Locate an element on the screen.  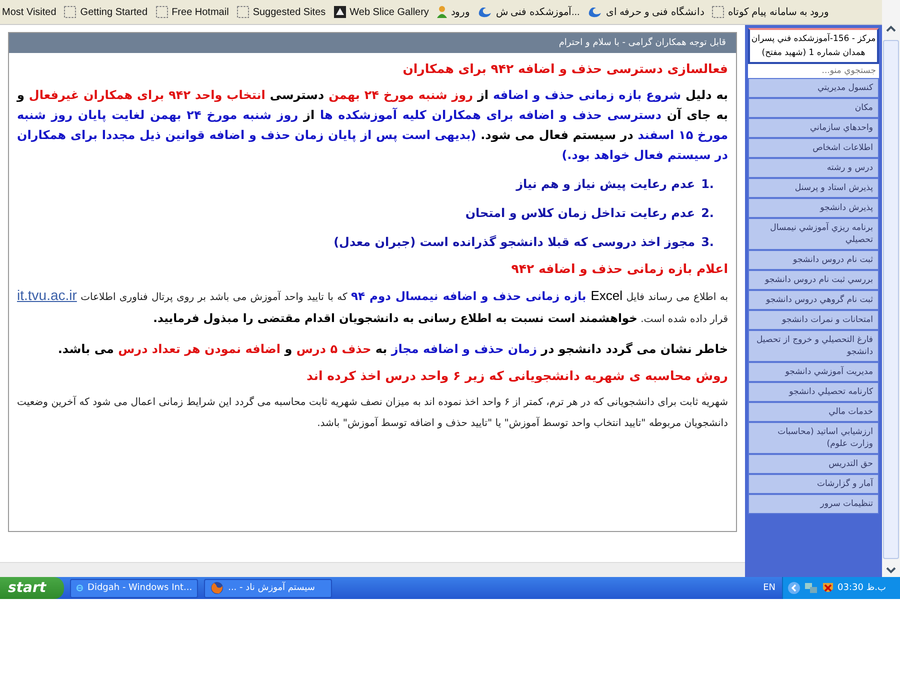
horizontal-scrollbar is located at coordinates (372, 569).